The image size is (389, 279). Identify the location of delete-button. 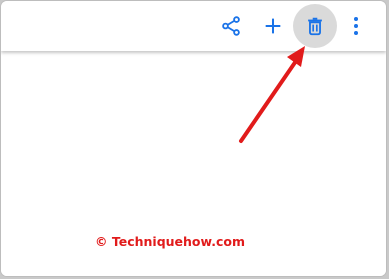
(315, 26).